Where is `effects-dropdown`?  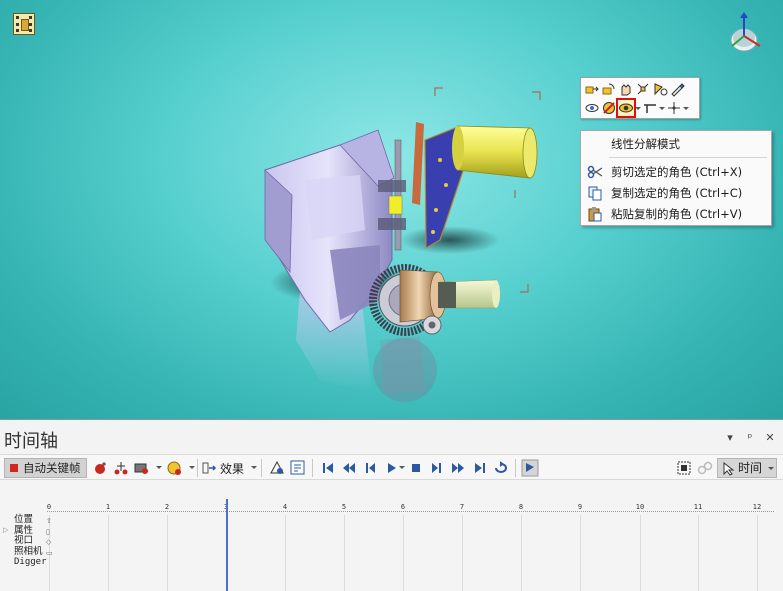
effects-dropdown is located at coordinates (254, 467).